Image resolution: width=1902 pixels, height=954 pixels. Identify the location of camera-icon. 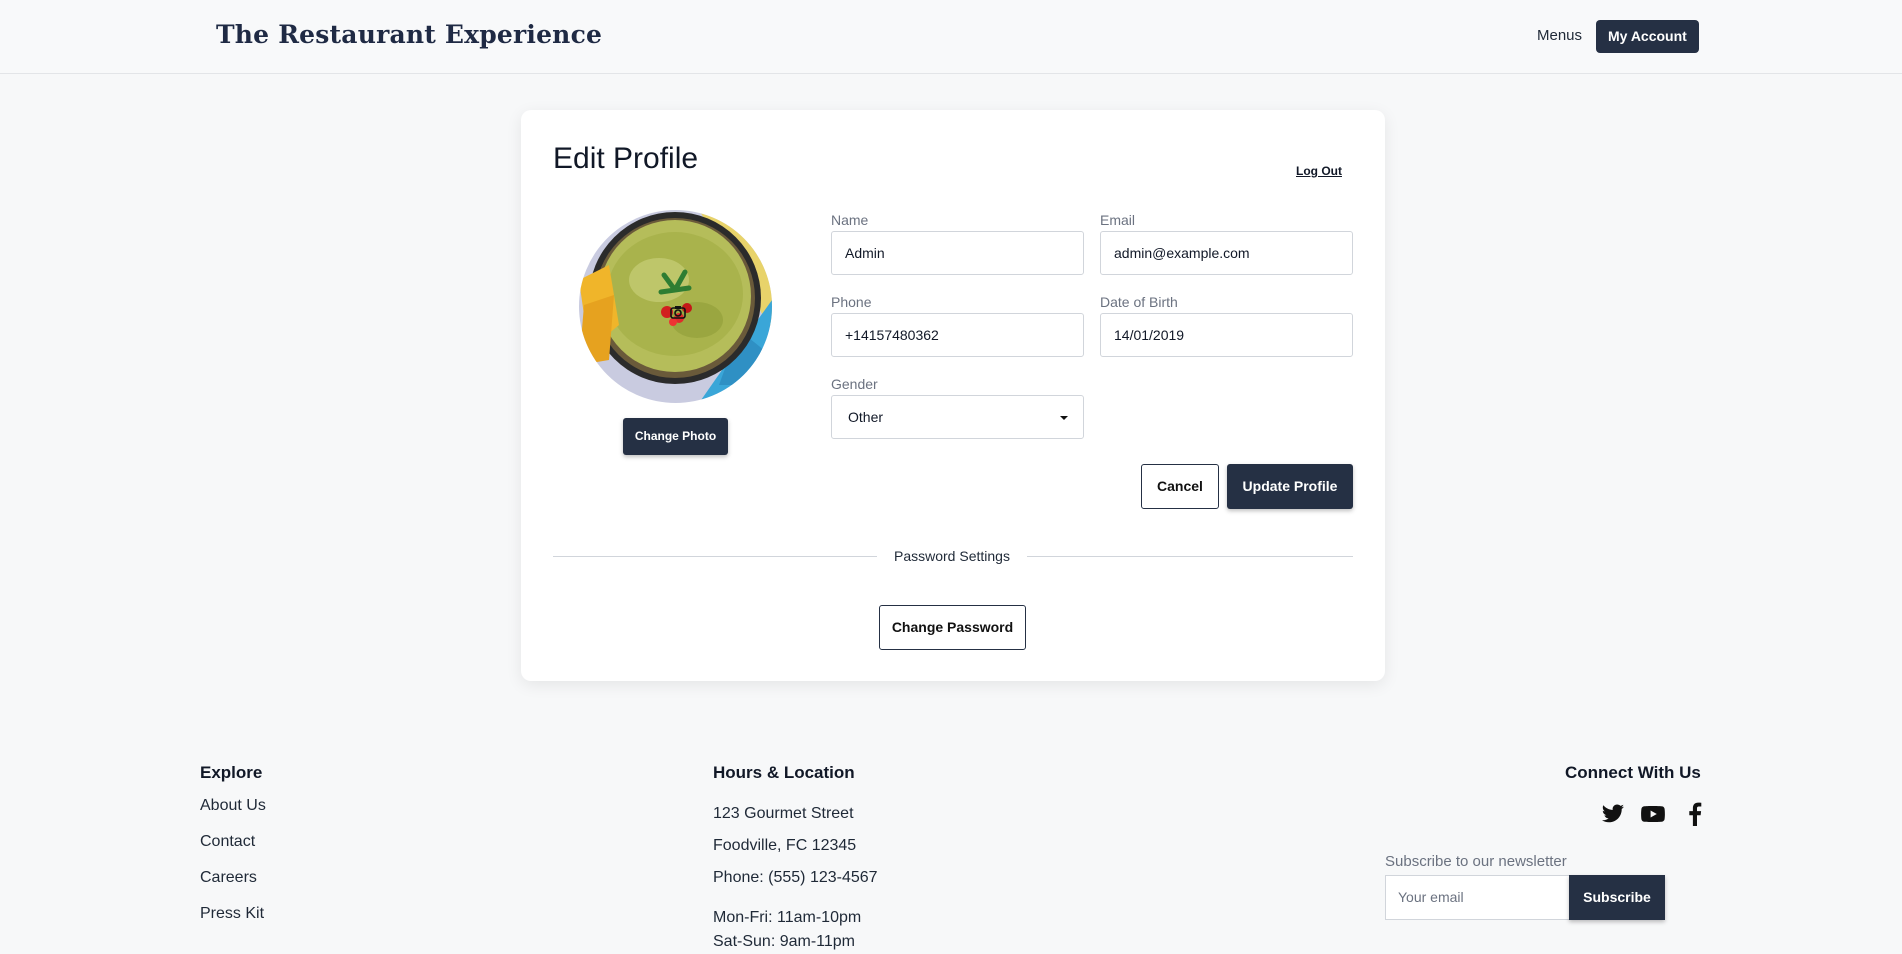
(678, 312).